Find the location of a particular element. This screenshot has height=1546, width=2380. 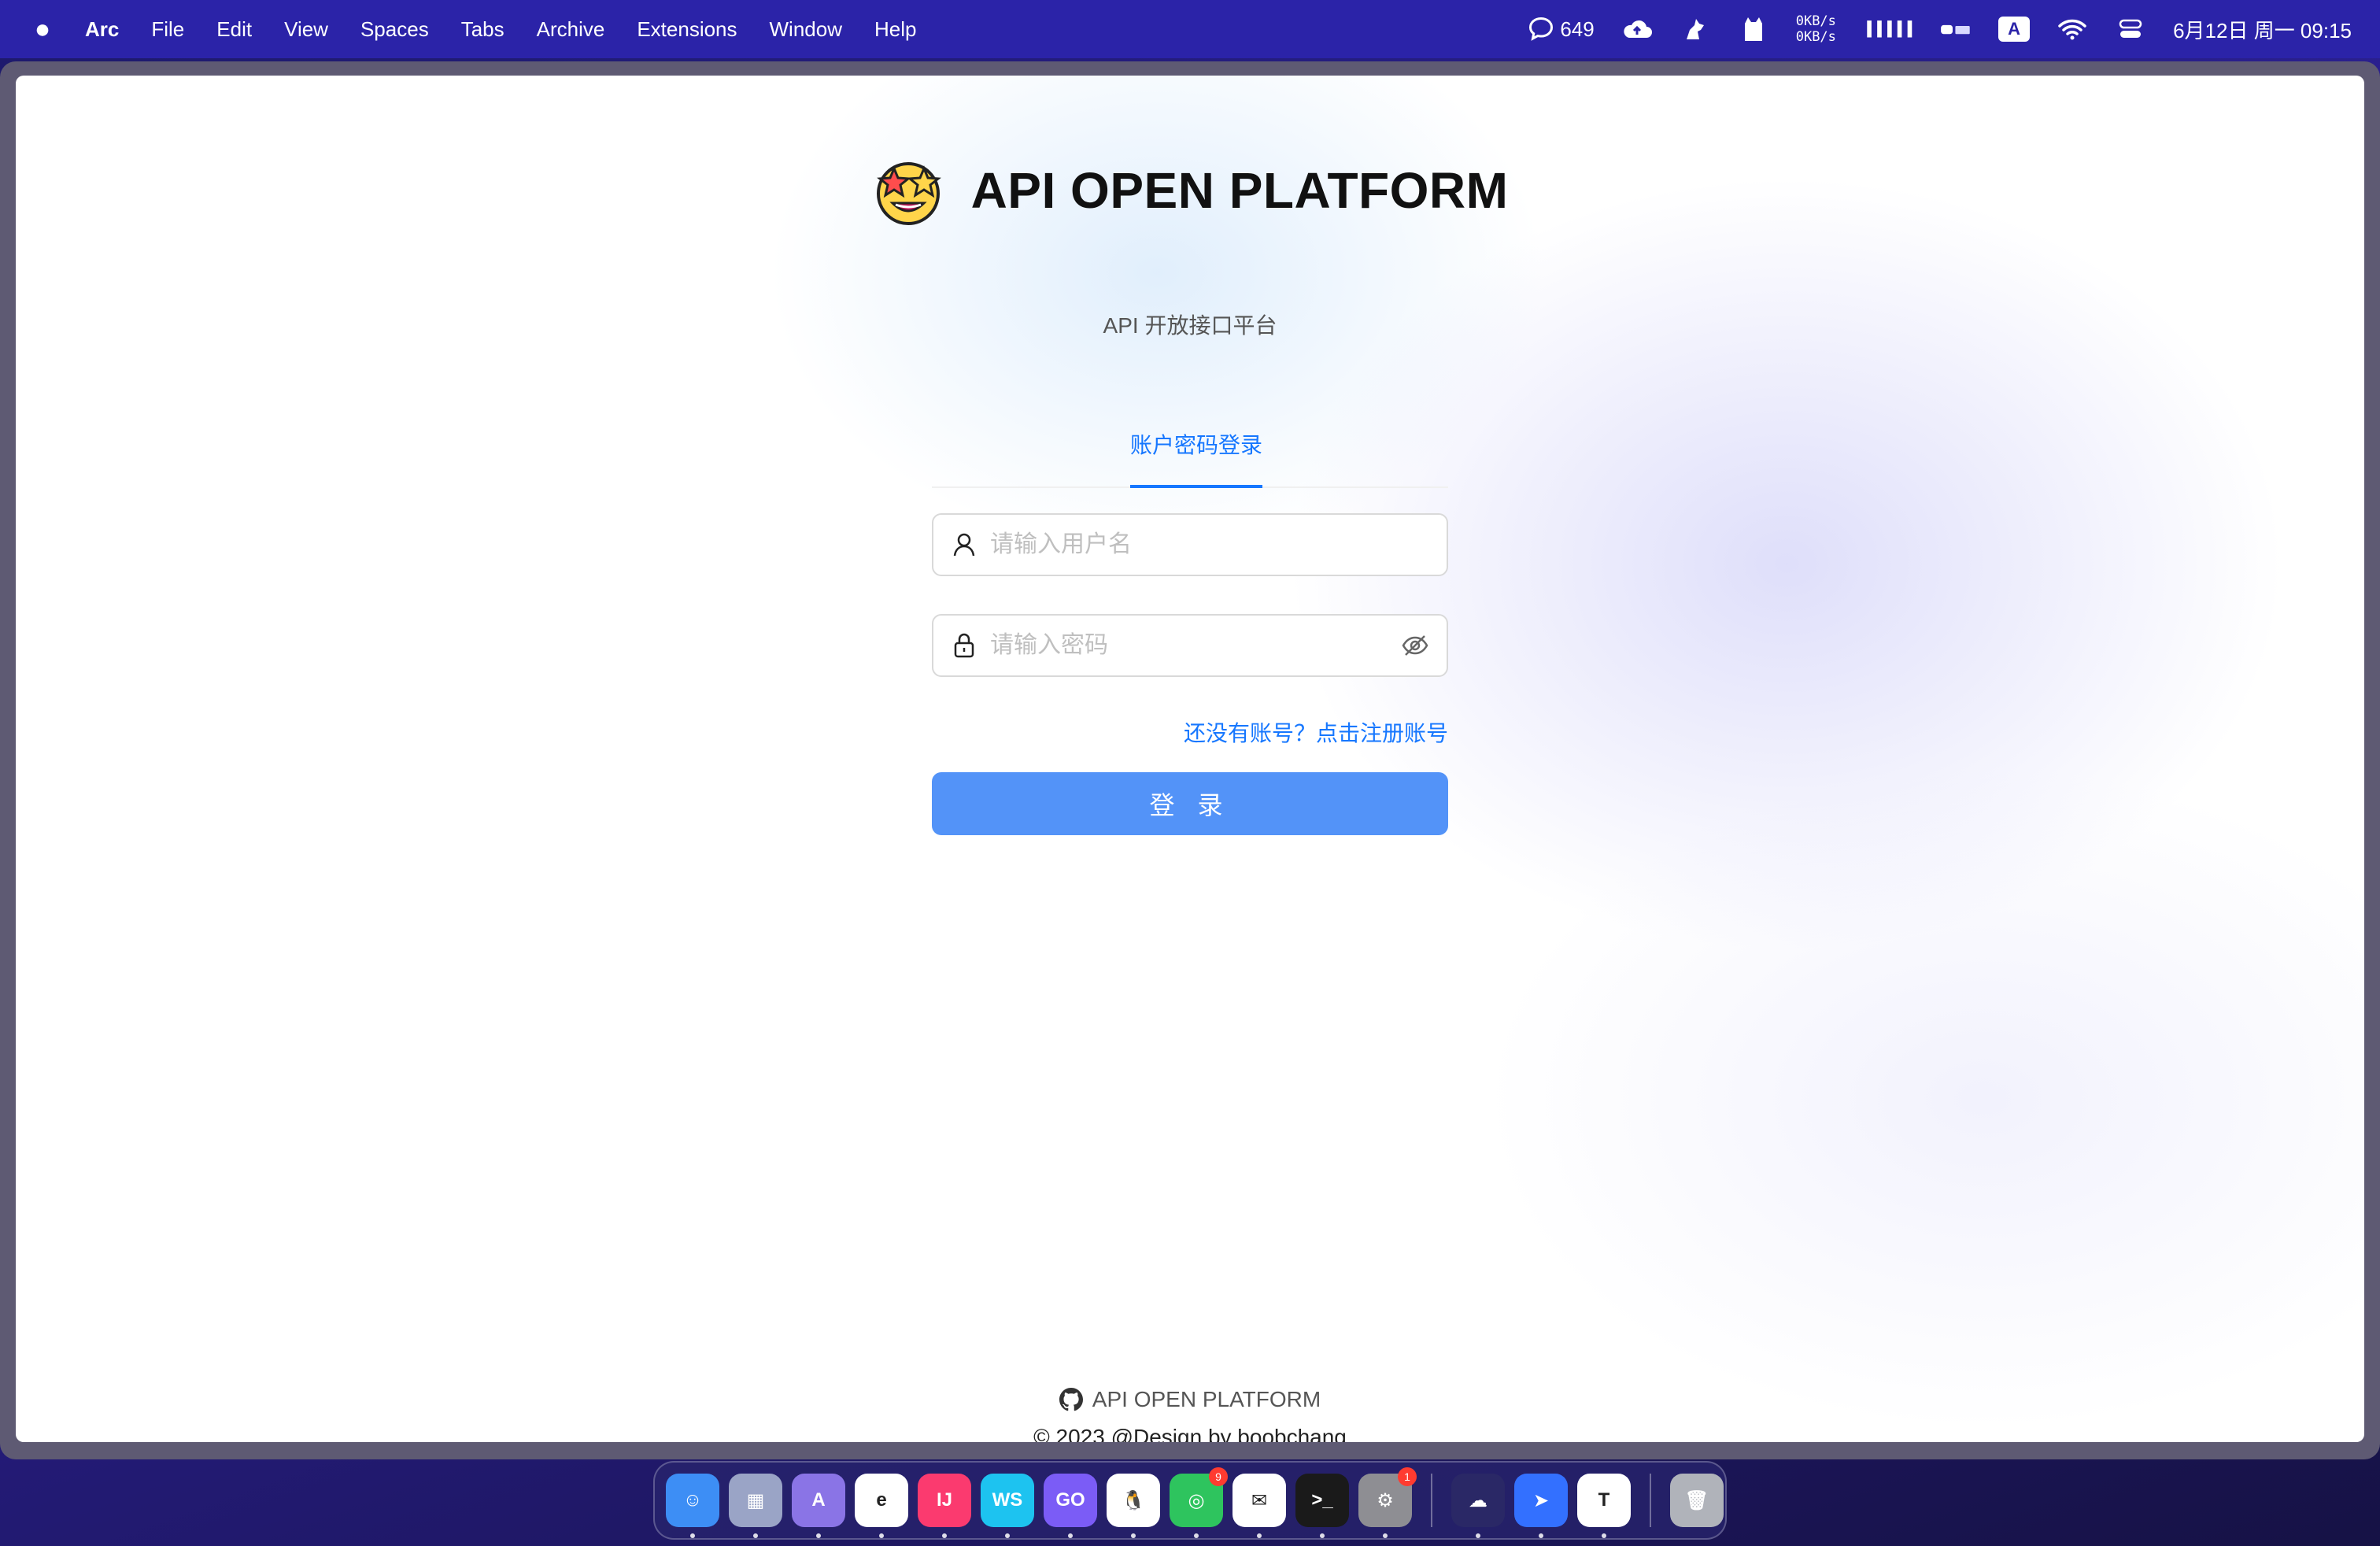

chat-count: 649 is located at coordinates (1577, 29).